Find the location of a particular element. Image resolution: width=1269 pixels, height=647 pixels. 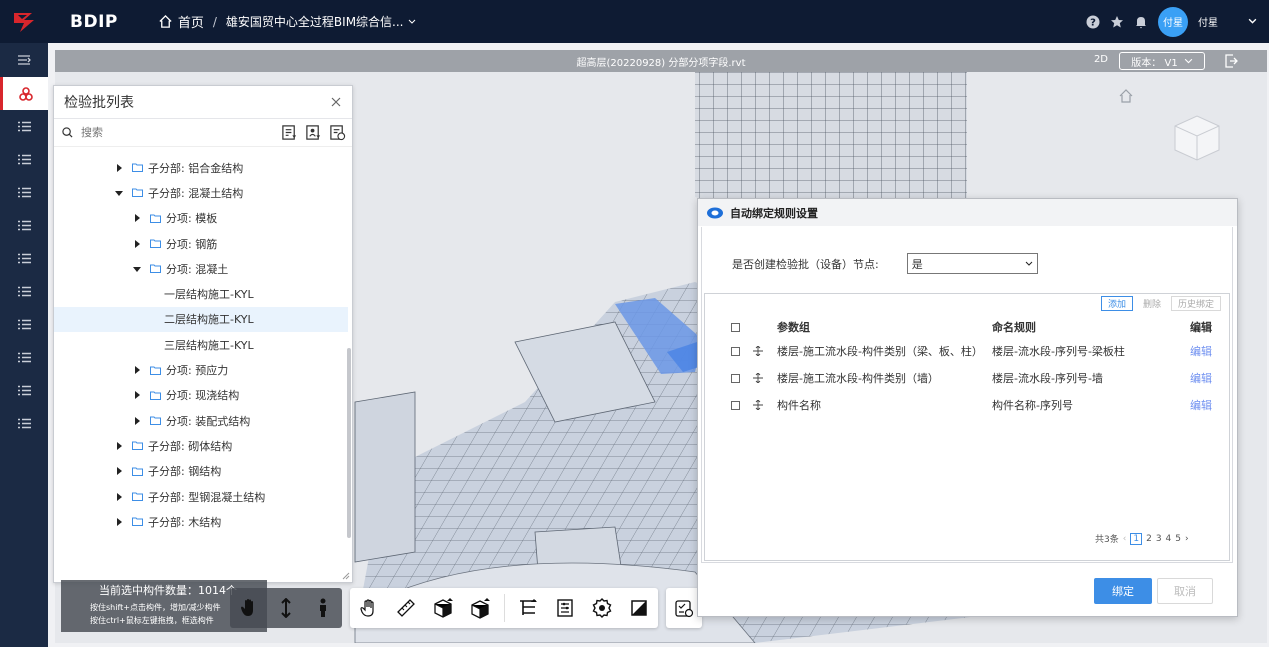

section-box-tool is located at coordinates (443, 608).